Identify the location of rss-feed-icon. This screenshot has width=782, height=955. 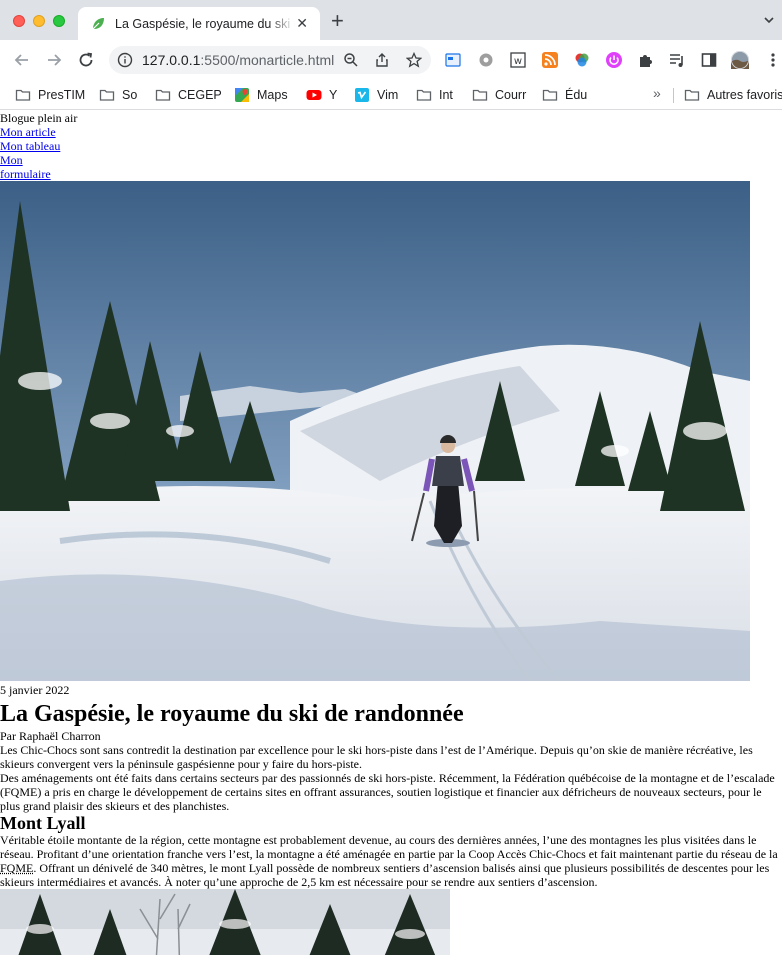
(550, 60).